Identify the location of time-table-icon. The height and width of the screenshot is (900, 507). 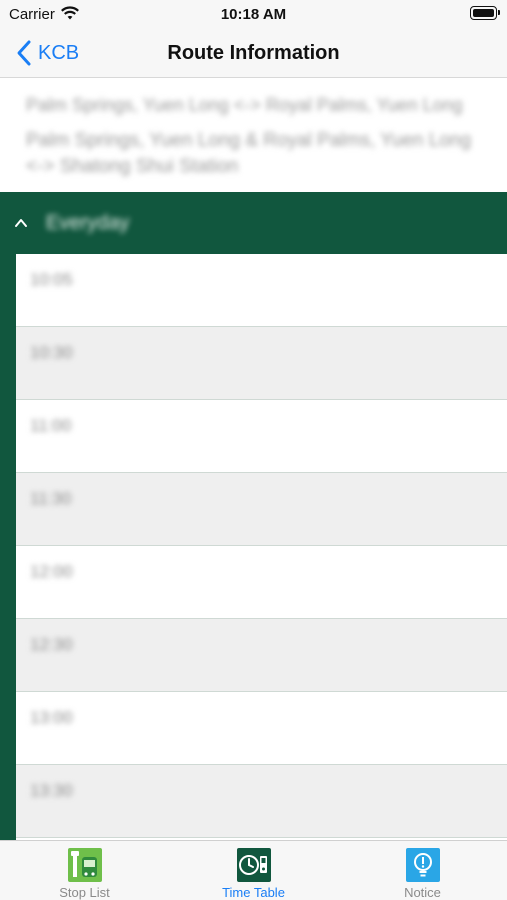
(253, 865).